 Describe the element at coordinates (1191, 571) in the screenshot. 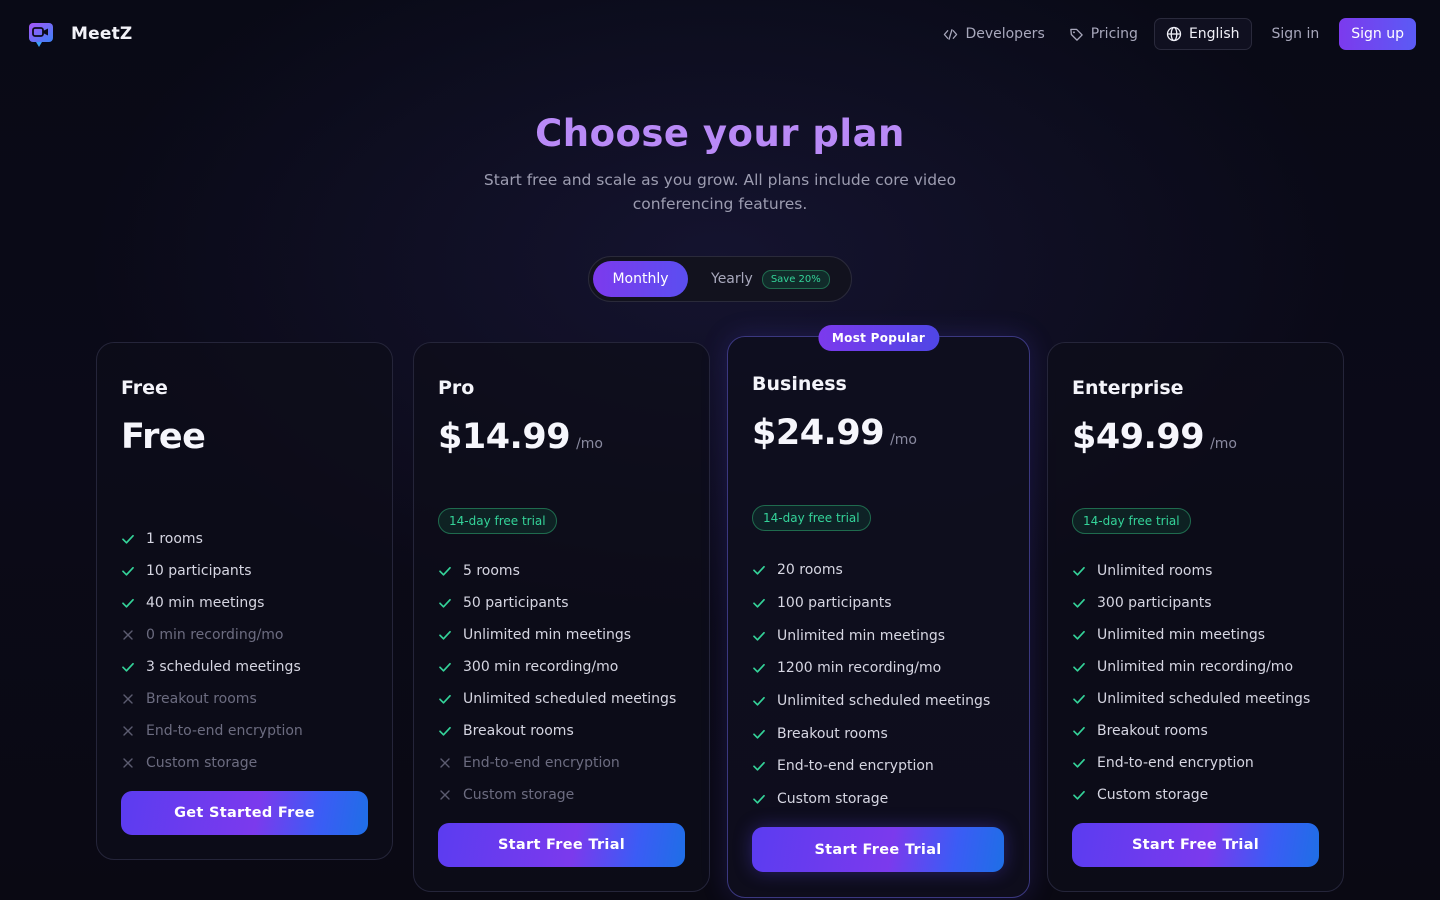

I see `feature-item: Unlimited rooms` at that location.